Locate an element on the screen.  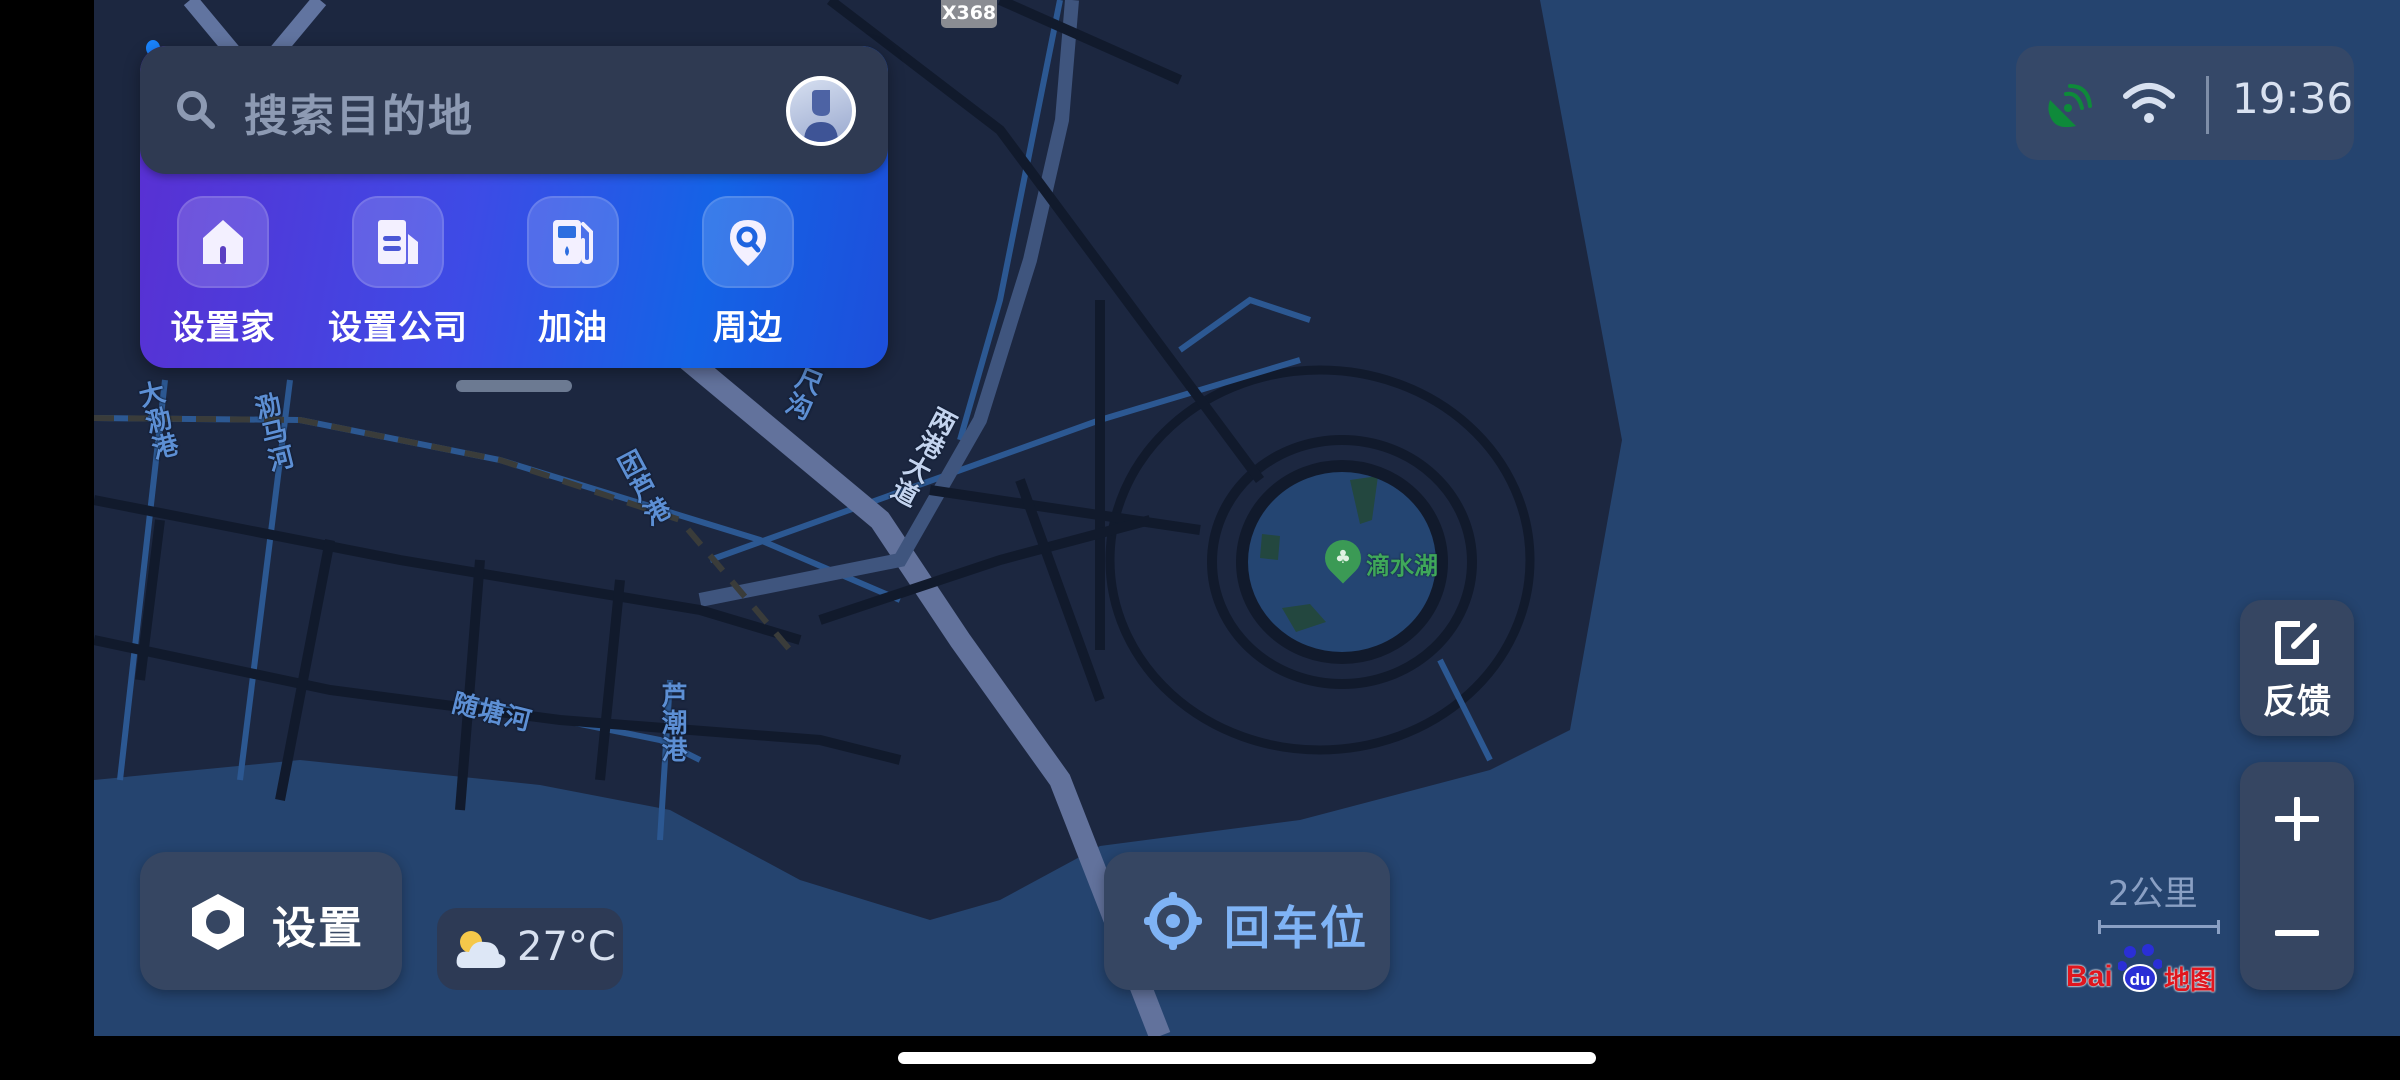
weather-widget: 27°C is located at coordinates (530, 949).